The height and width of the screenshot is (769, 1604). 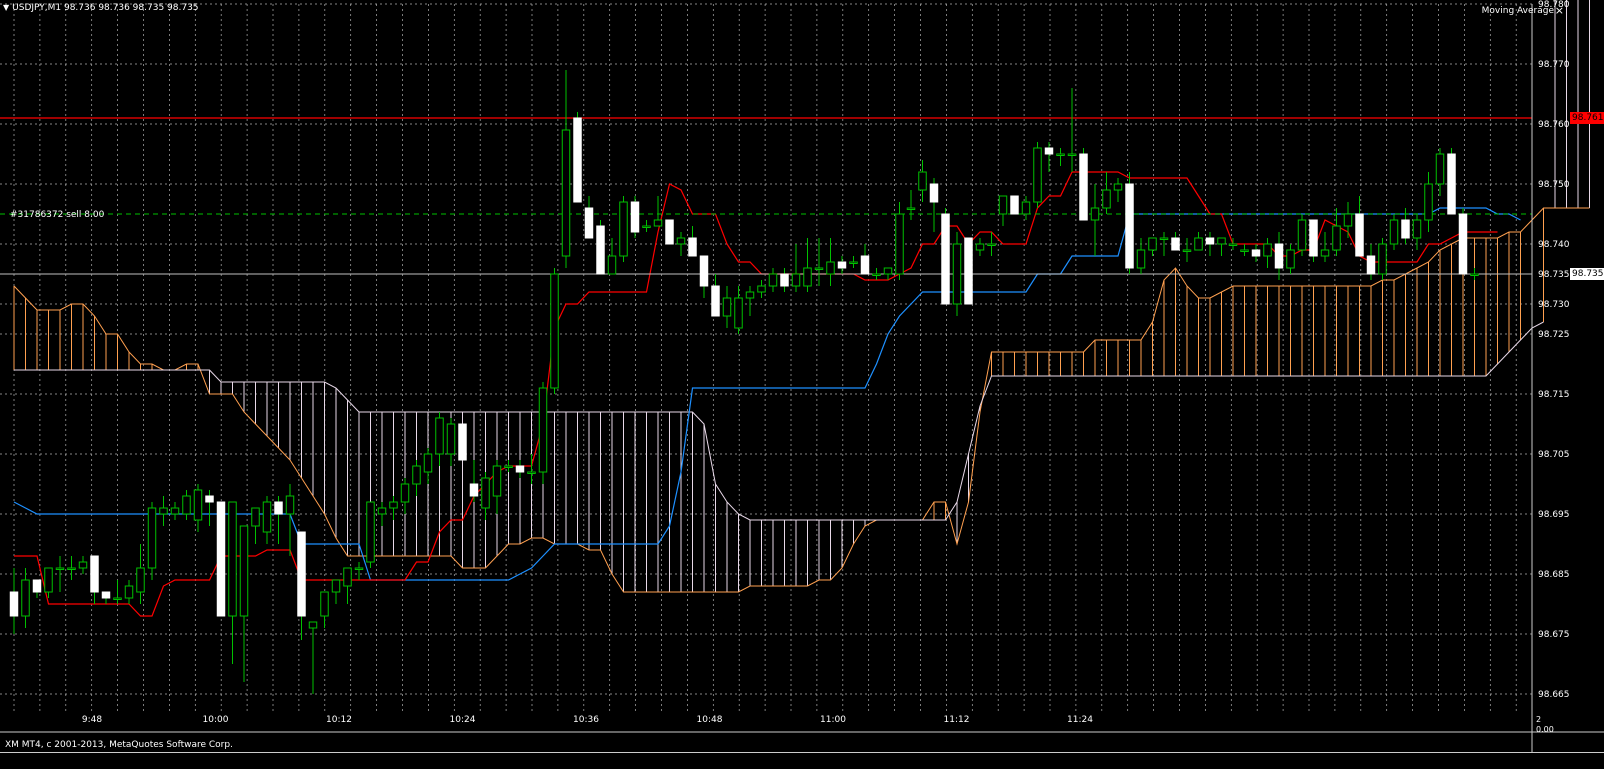 I want to click on trade-order-label: #31786372 sell 8.00, so click(x=57, y=215).